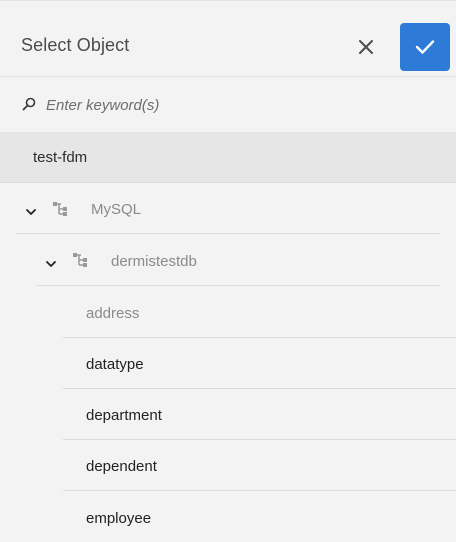 The image size is (456, 542). I want to click on tree-item-dermistestdb: dermistestdb, so click(228, 260).